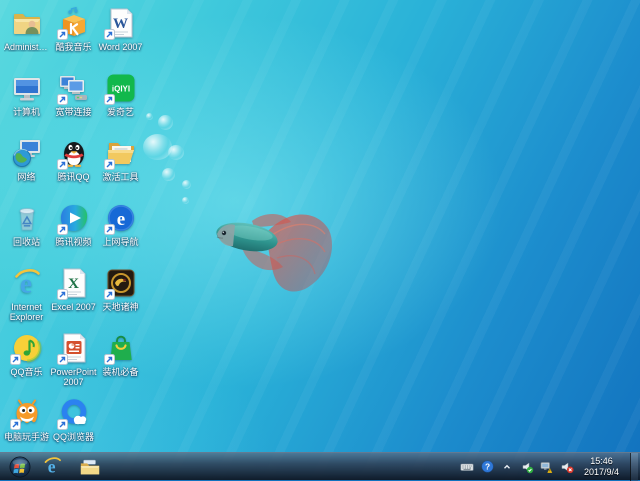 This screenshot has width=640, height=481. I want to click on input-keyboard-icon, so click(467, 466).